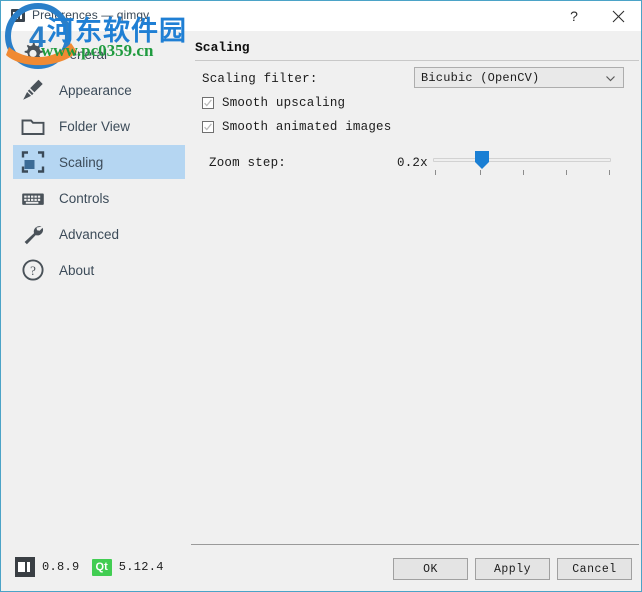 The height and width of the screenshot is (592, 642). I want to click on scaling-icon, so click(33, 162).